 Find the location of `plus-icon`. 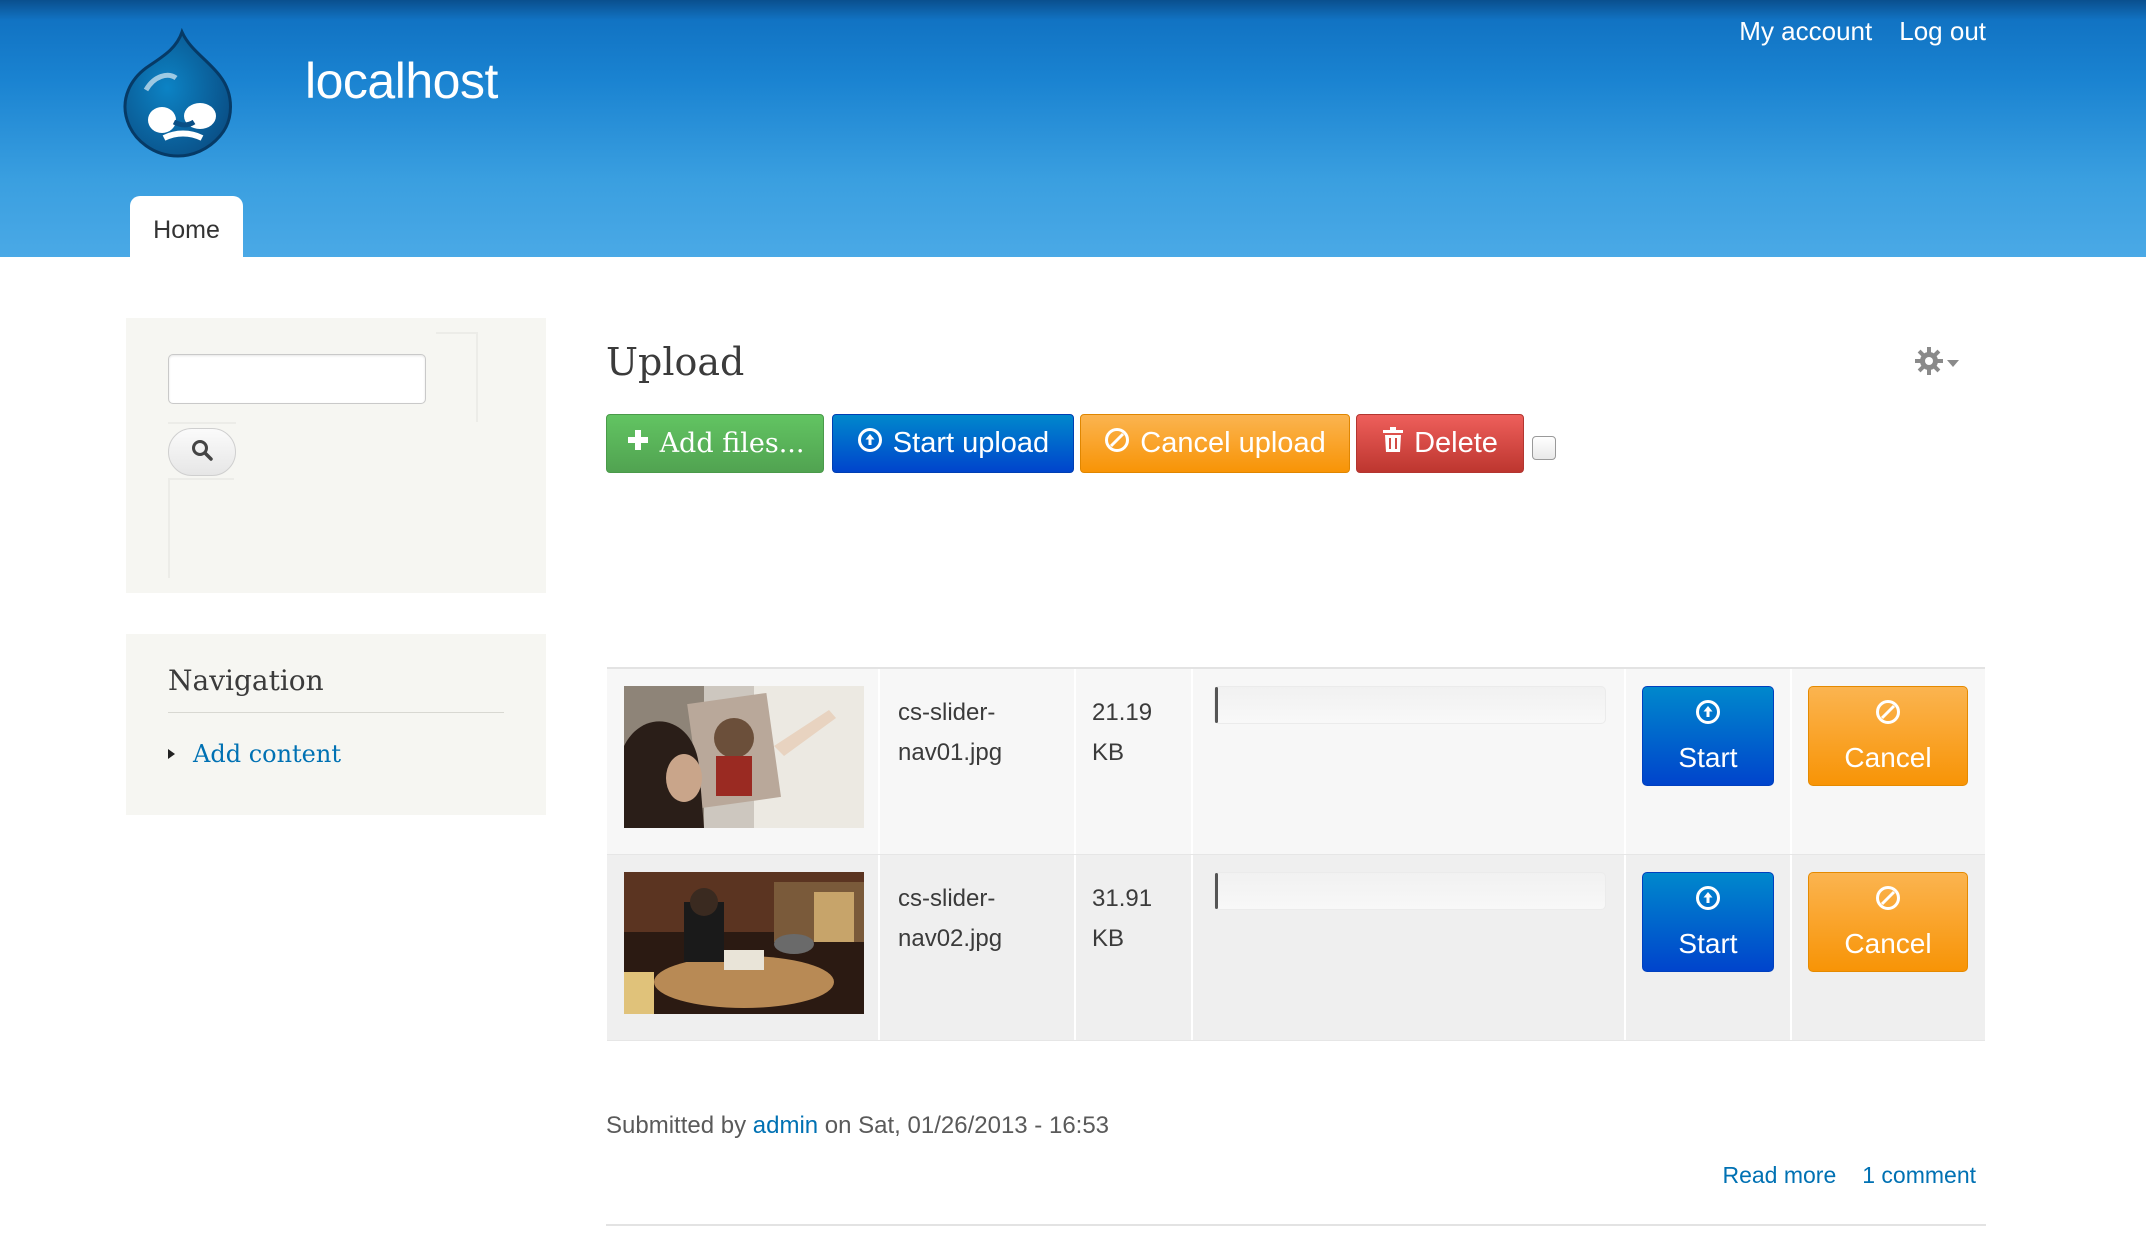

plus-icon is located at coordinates (638, 443).